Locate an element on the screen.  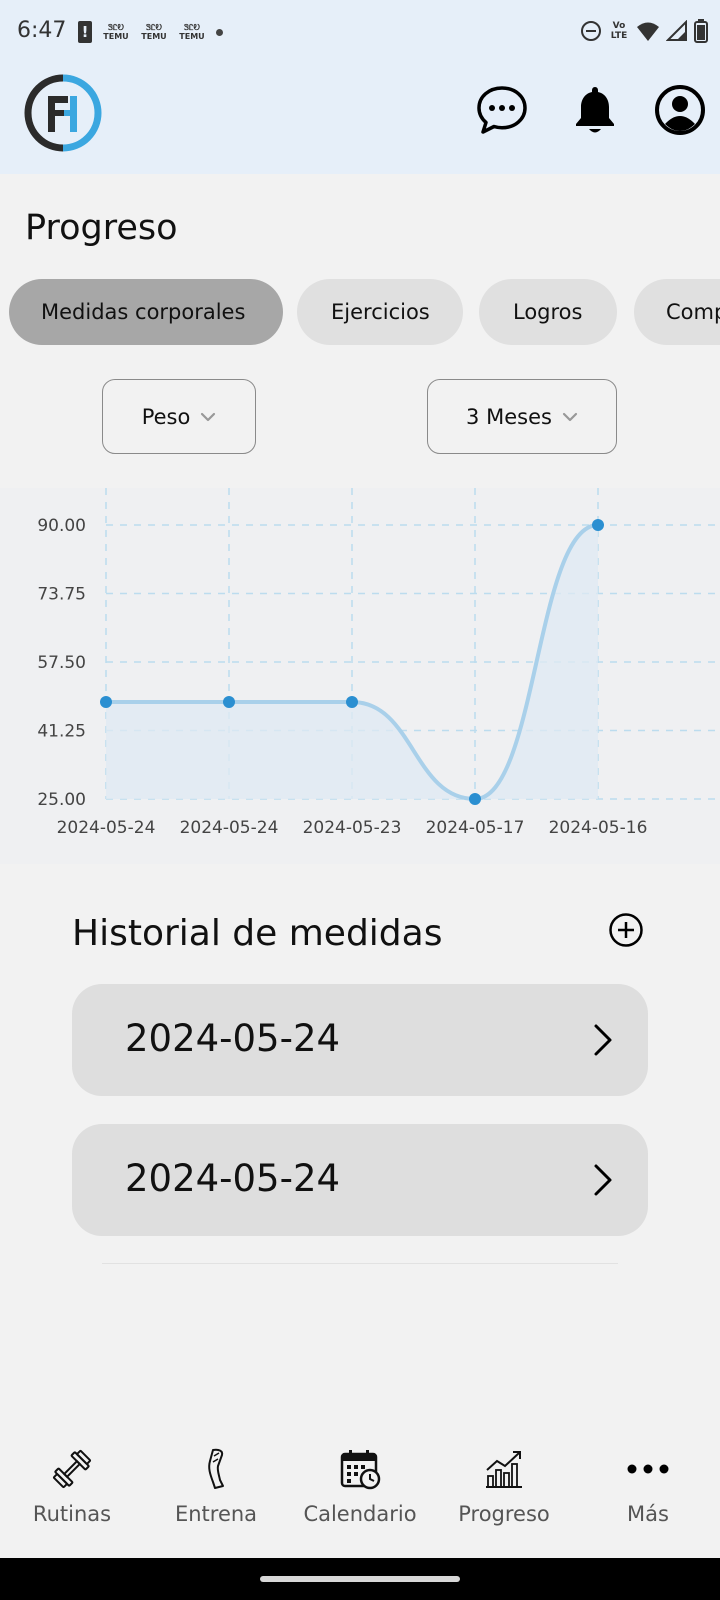
chat-button is located at coordinates (502, 110).